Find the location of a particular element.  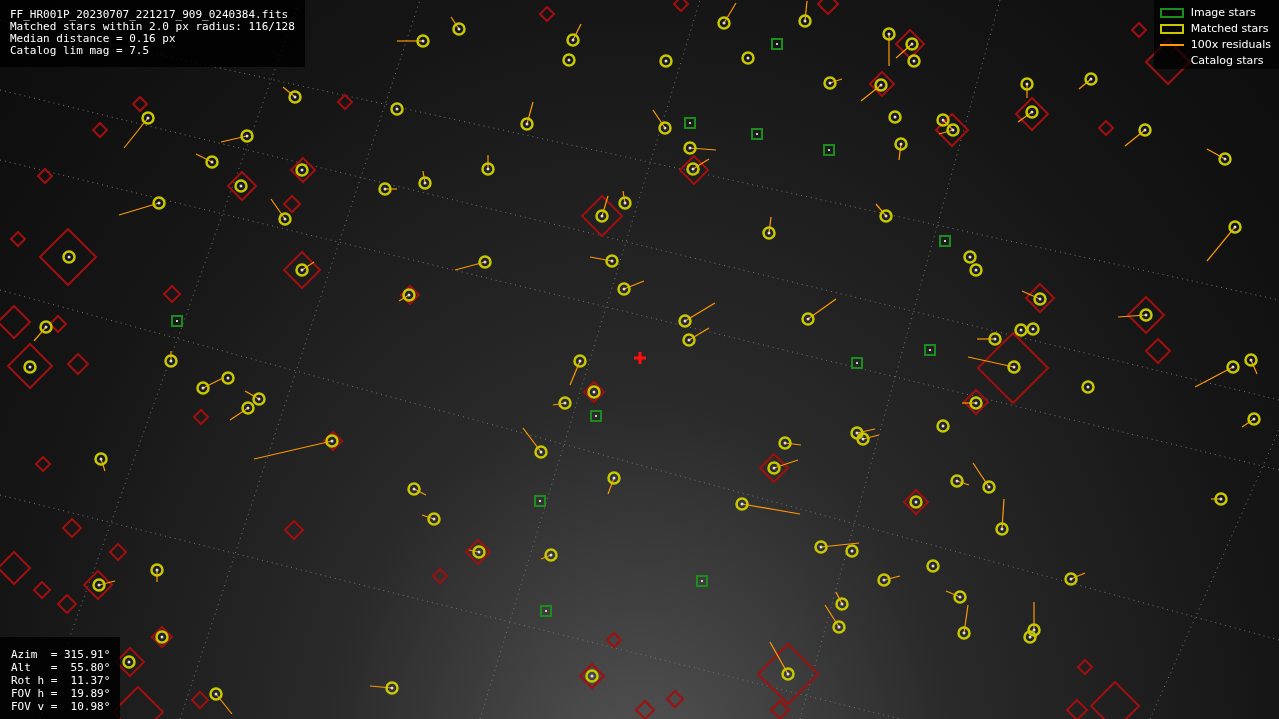

info-text: FF_HR001P_20230707_221217_909_0240384.fits is located at coordinates (150, 15).